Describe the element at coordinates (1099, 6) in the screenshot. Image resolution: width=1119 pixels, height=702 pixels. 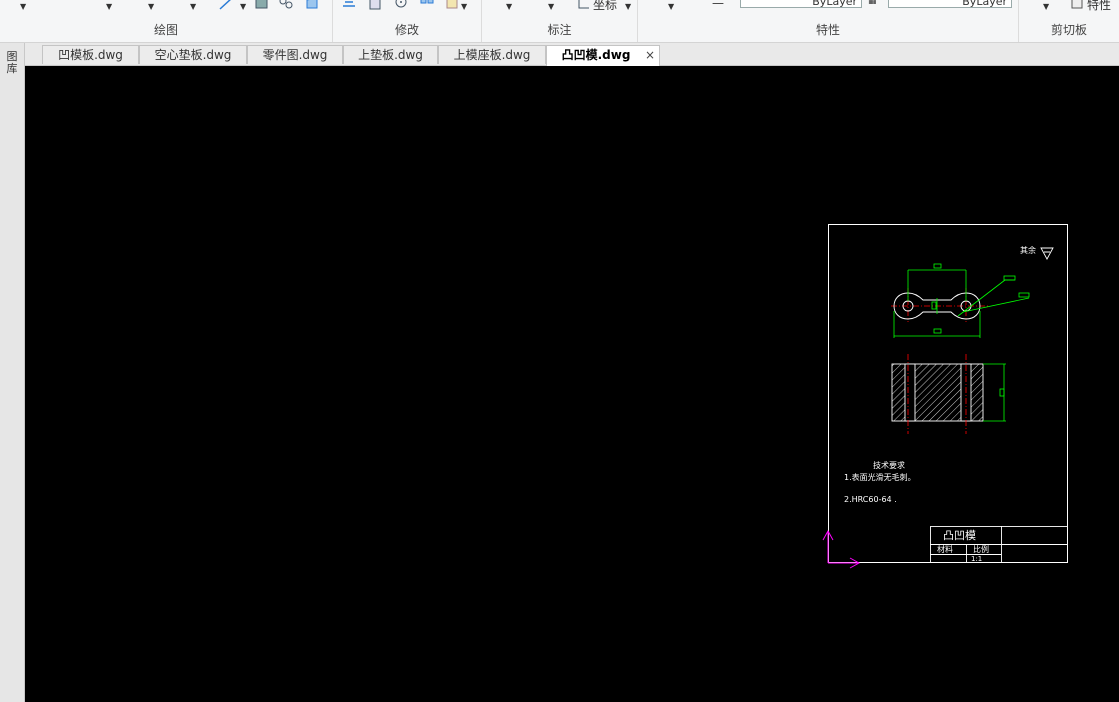
I see `properties-button: 特性` at that location.